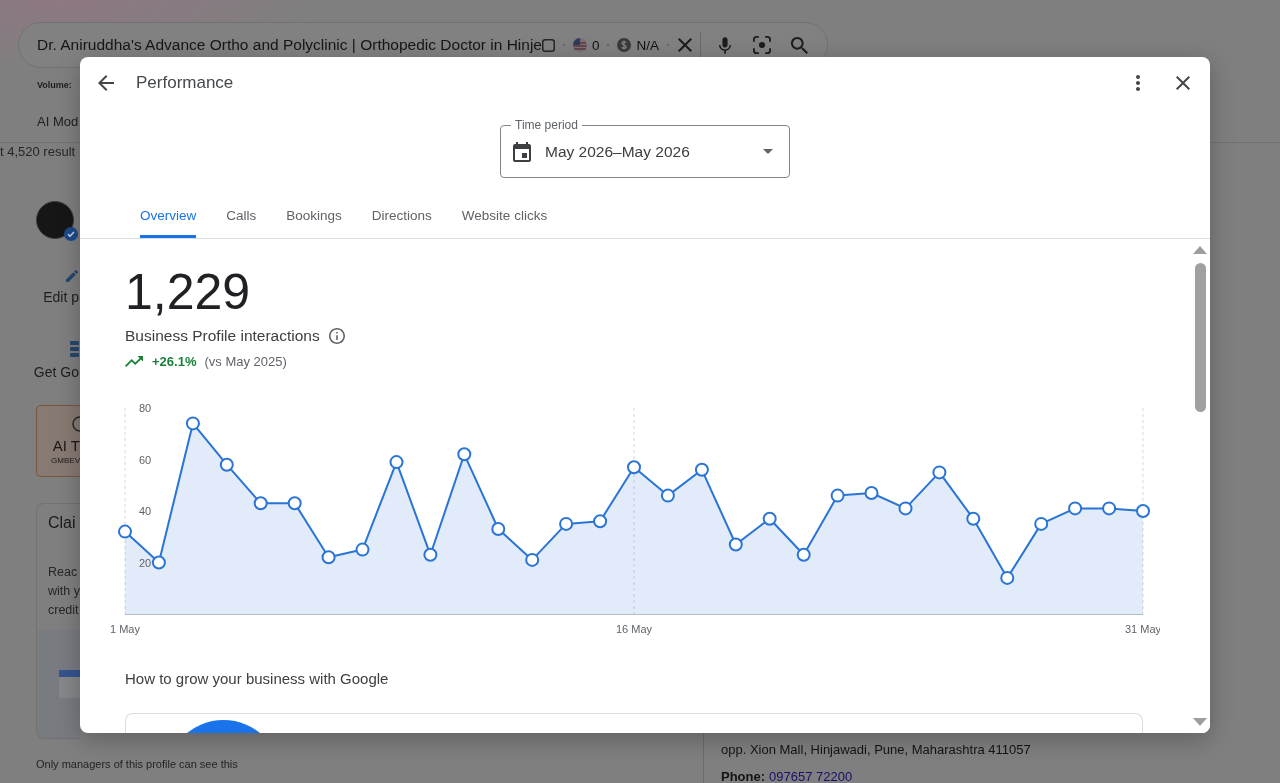 This screenshot has height=783, width=1280. I want to click on microphone-icon, so click(725, 45).